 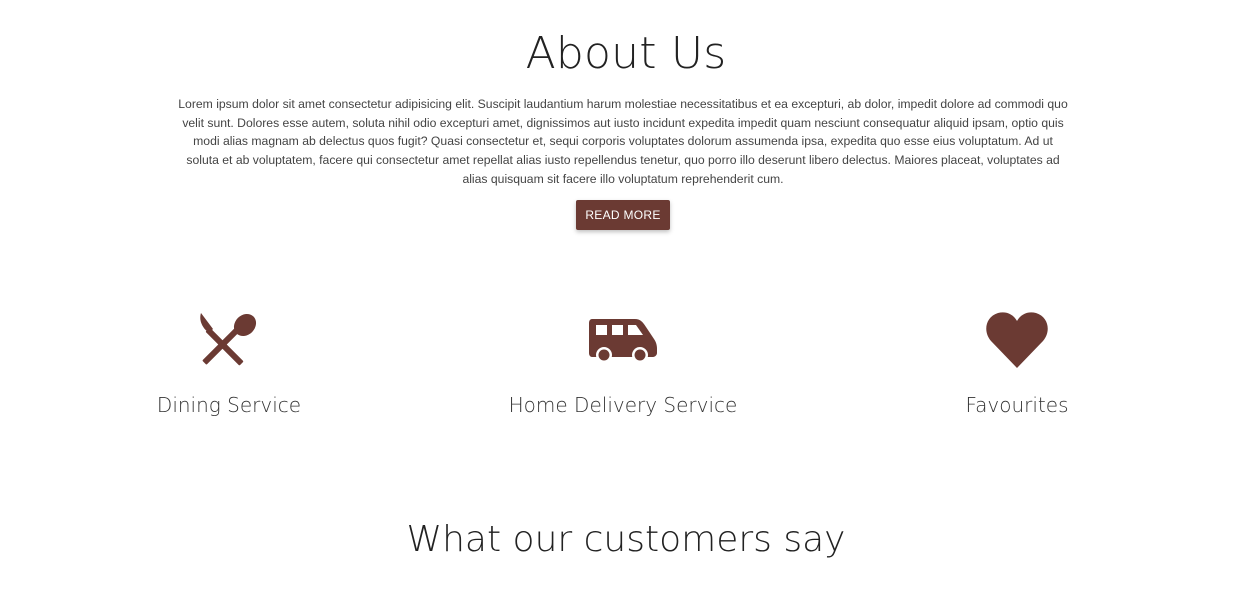 I want to click on service-label: Home Delivery Service, so click(x=623, y=405).